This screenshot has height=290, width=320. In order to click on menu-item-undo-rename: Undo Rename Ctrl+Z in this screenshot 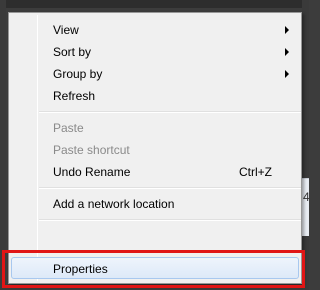, I will do `click(155, 172)`.